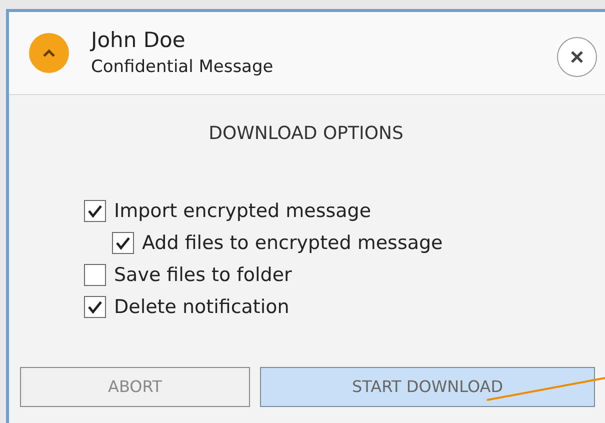 This screenshot has height=423, width=605. Describe the element at coordinates (427, 387) in the screenshot. I see `dialog-button: START DOWNLOAD` at that location.